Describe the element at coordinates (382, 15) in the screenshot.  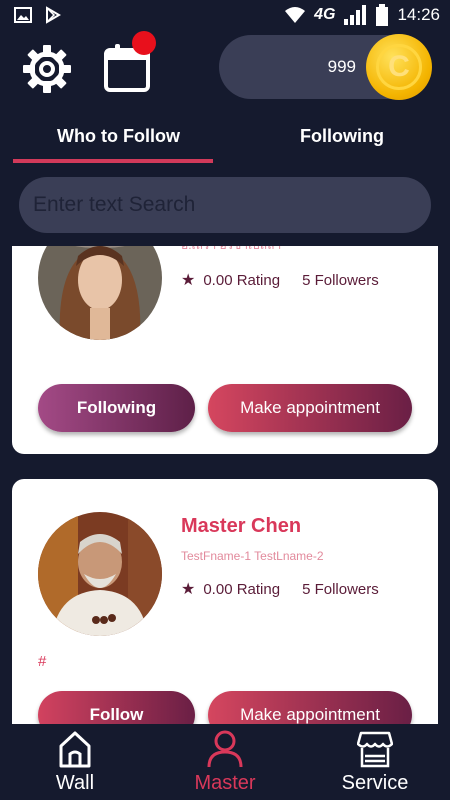
I see `battery-icon` at that location.